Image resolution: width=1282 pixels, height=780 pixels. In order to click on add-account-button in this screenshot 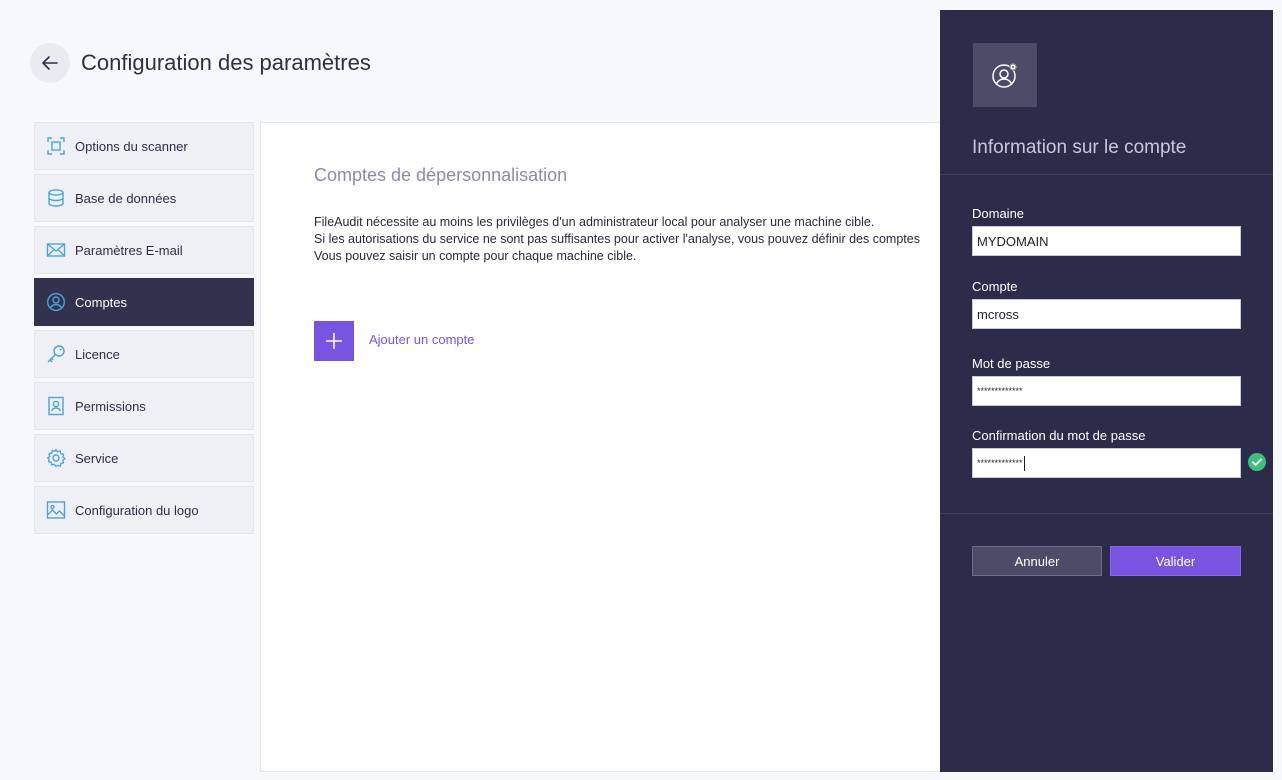, I will do `click(334, 341)`.